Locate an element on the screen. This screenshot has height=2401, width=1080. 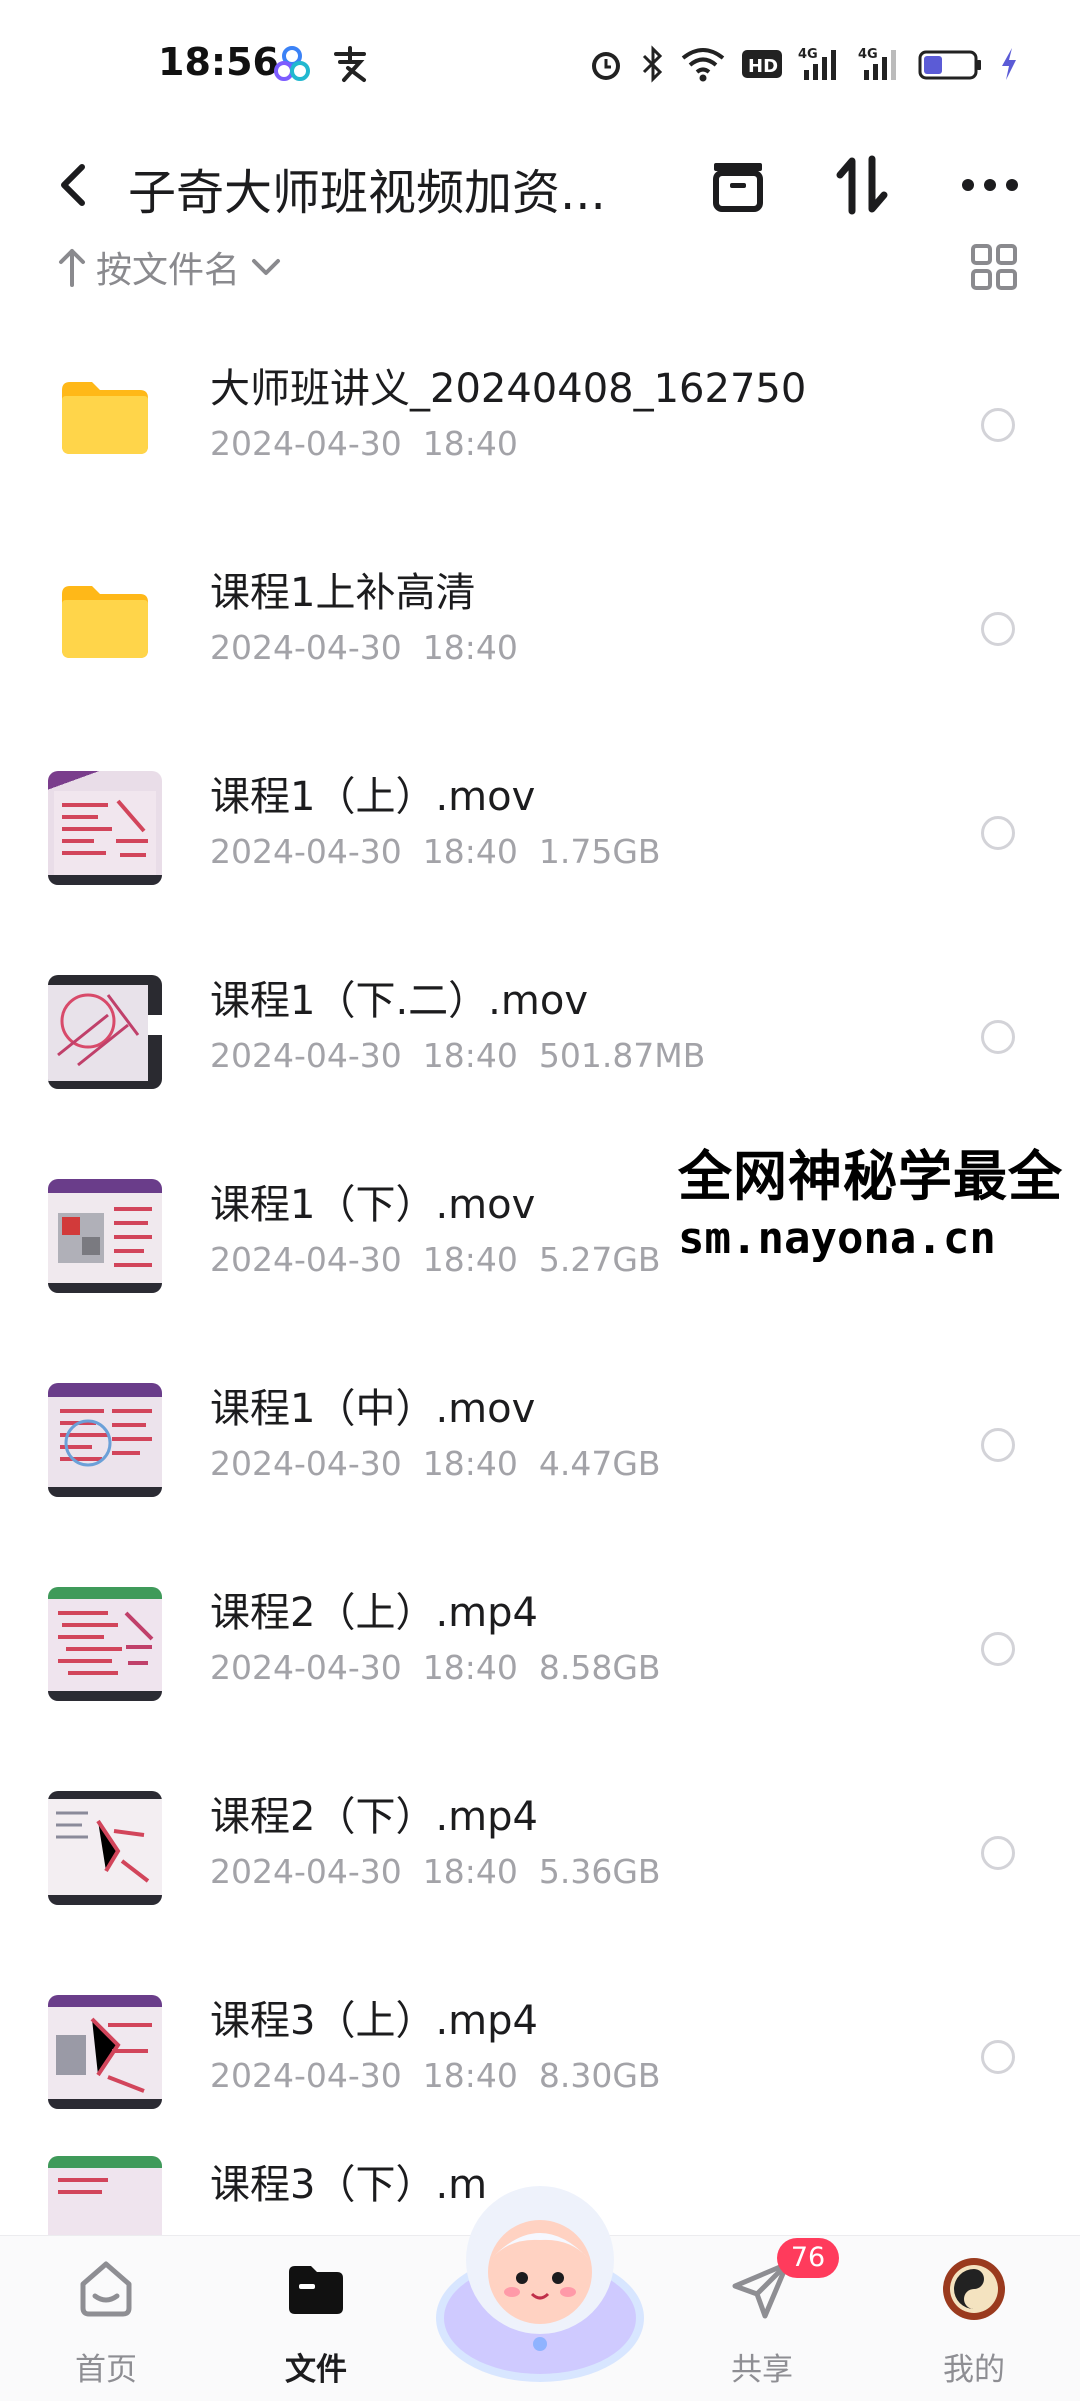
file-name: 课程1（下）.mov is located at coordinates (373, 1205).